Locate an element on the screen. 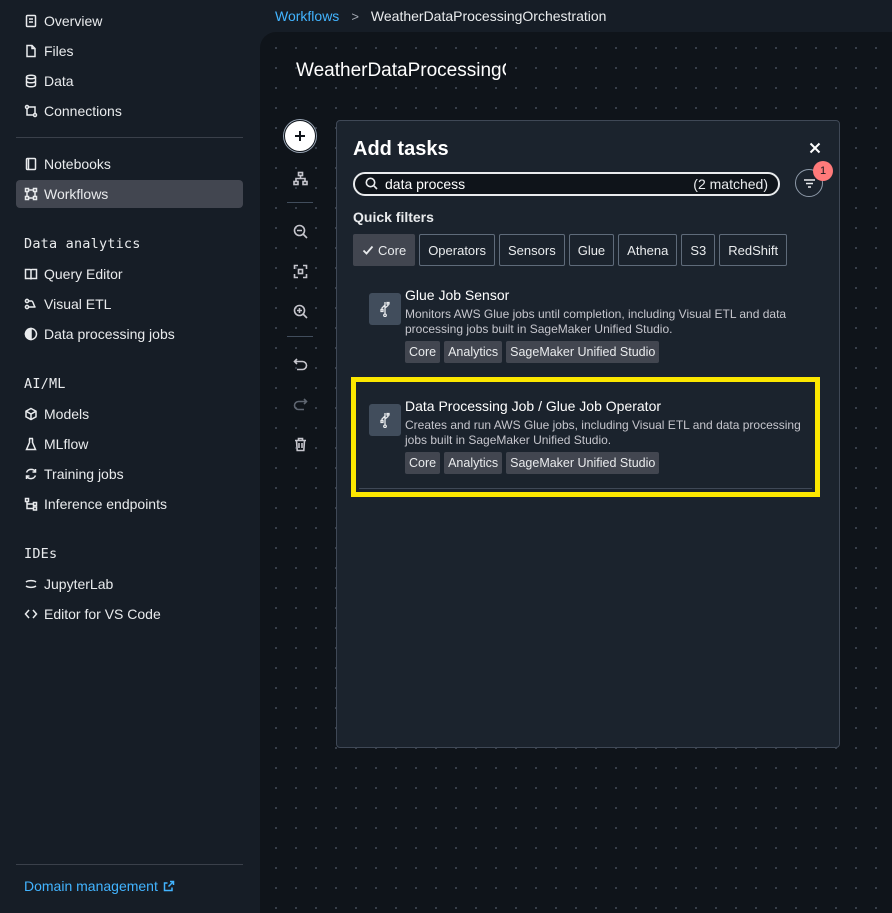 The height and width of the screenshot is (913, 892). search-field: (2 matched) is located at coordinates (566, 184).